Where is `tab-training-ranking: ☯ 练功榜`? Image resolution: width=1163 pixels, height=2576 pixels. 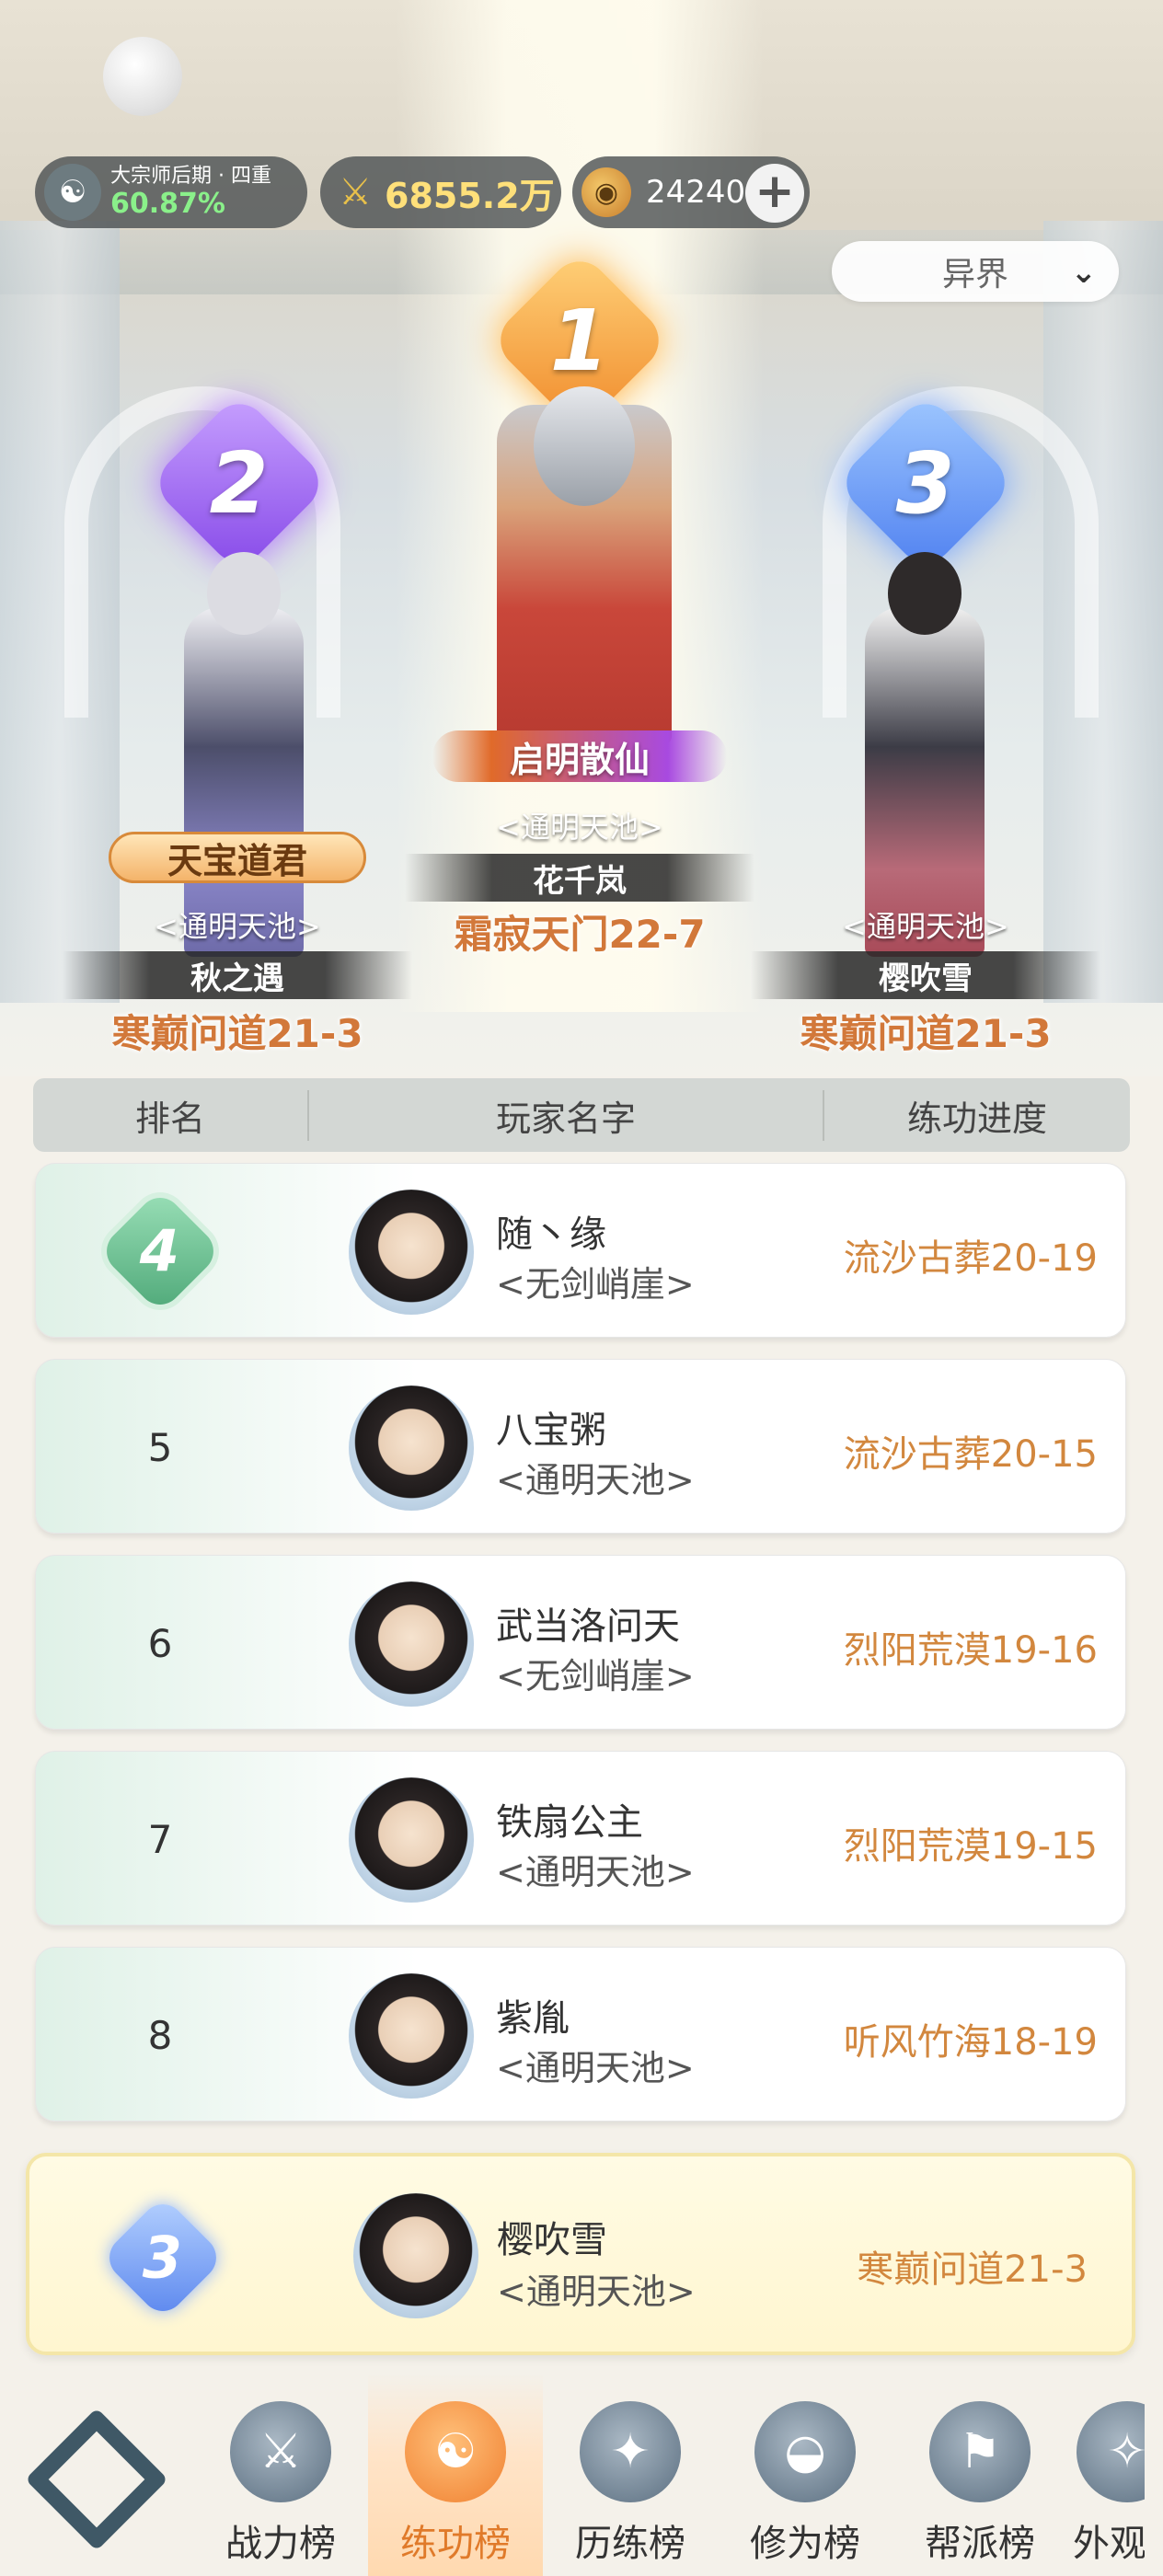 tab-training-ranking: ☯ 练功榜 is located at coordinates (456, 2475).